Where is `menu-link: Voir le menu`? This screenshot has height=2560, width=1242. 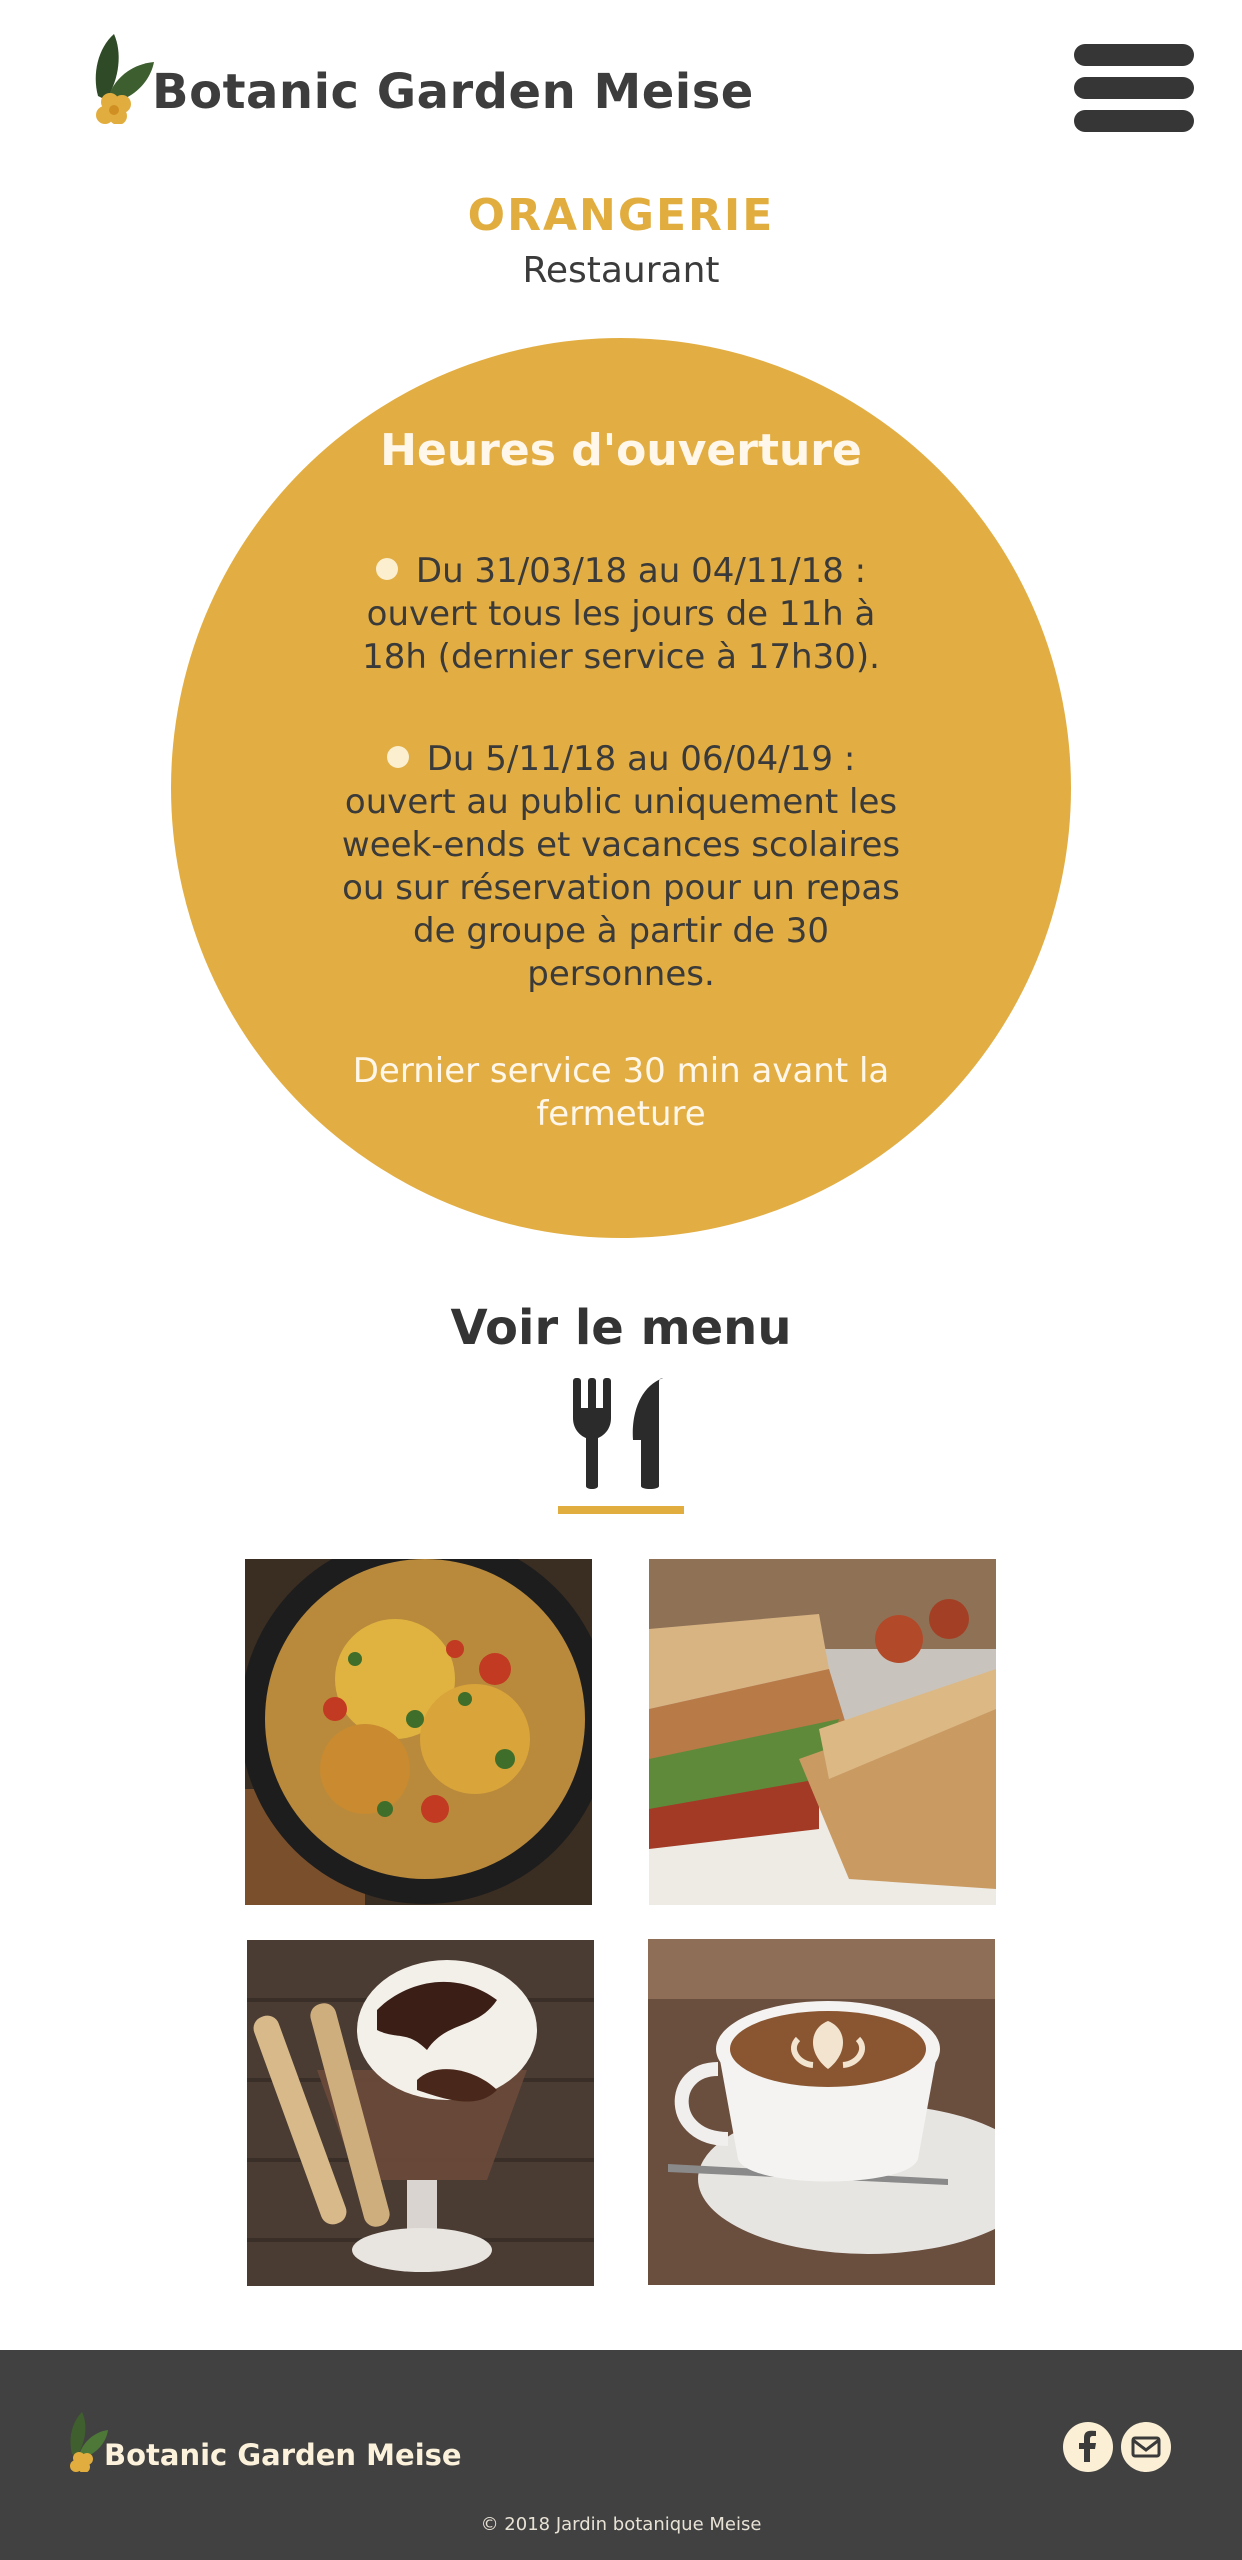
menu-link: Voir le menu is located at coordinates (621, 1328).